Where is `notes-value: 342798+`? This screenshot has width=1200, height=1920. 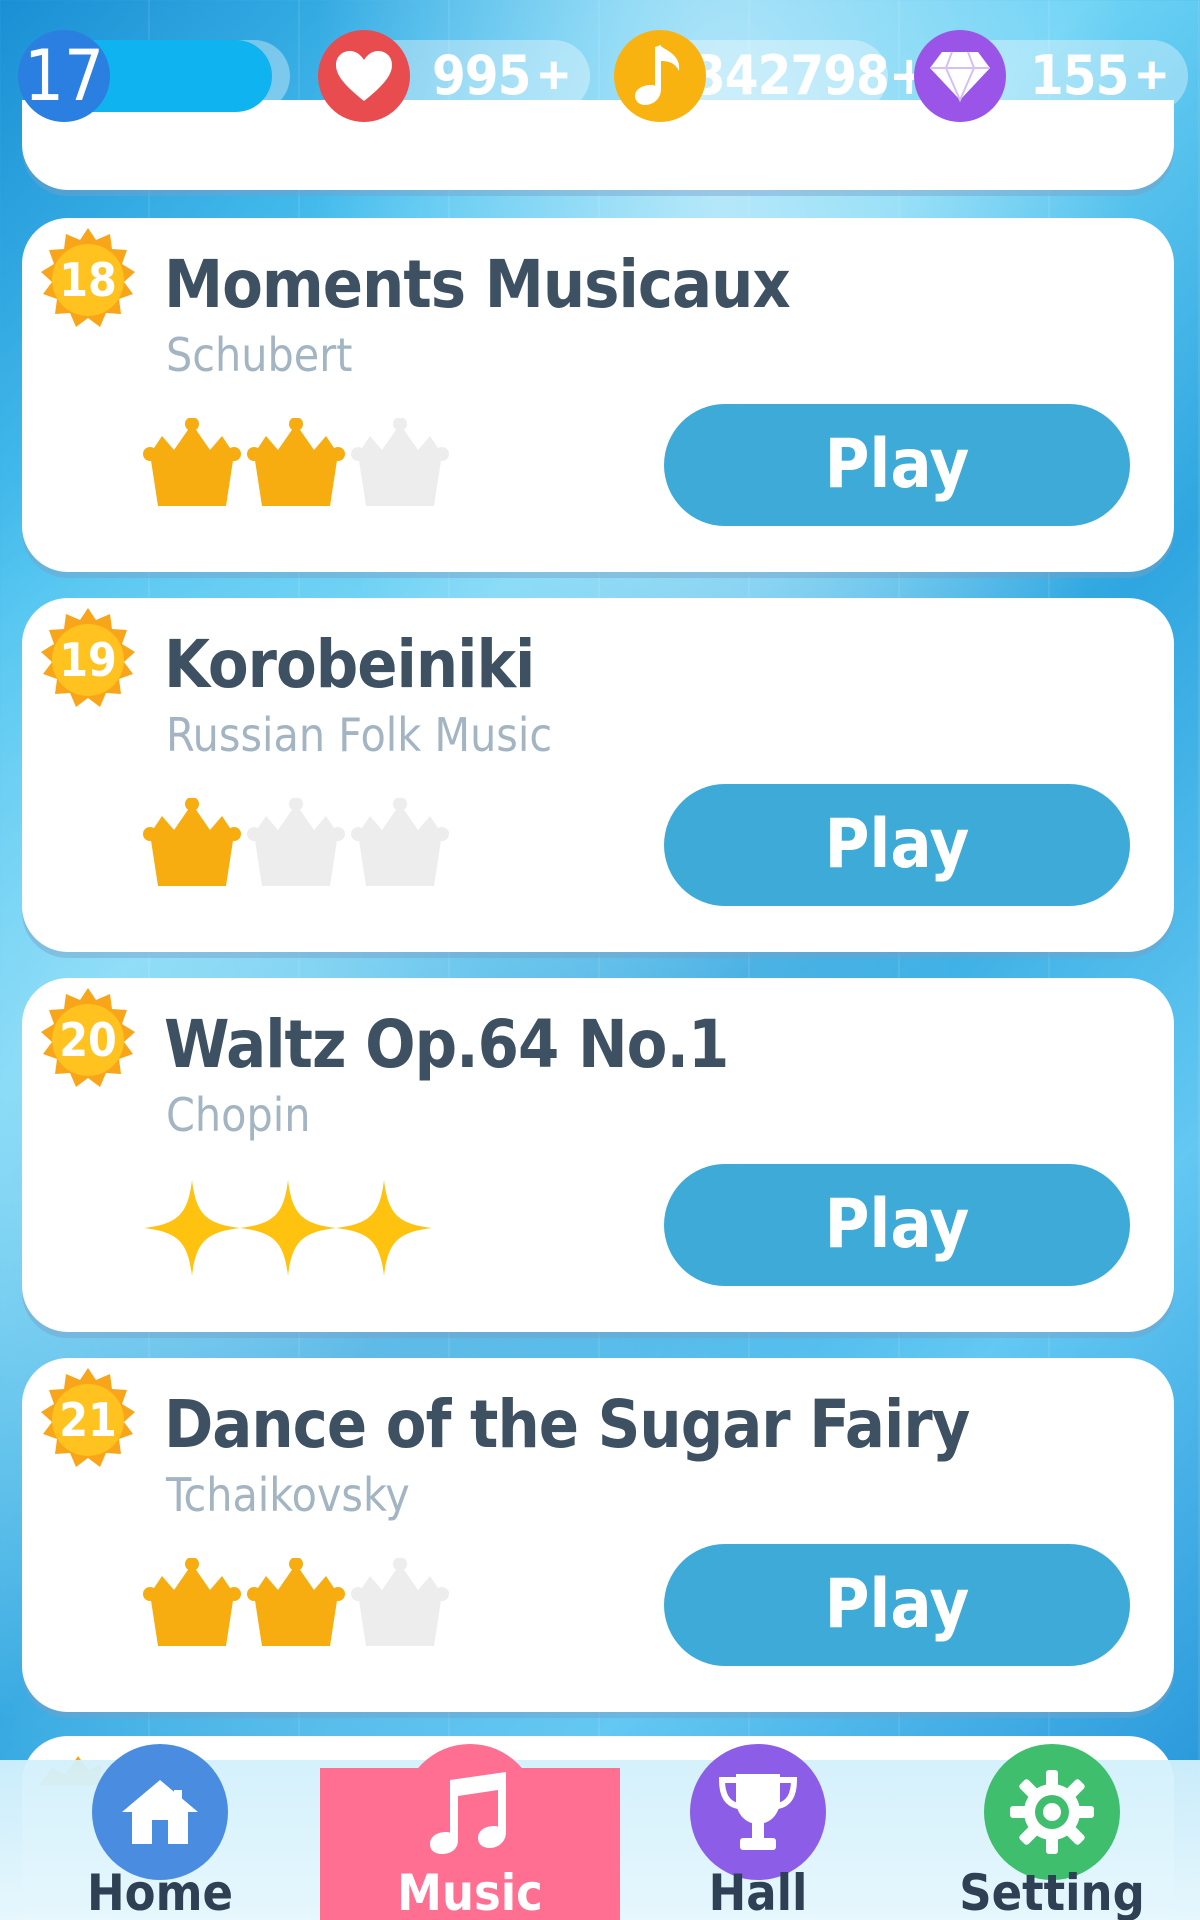 notes-value: 342798+ is located at coordinates (811, 75).